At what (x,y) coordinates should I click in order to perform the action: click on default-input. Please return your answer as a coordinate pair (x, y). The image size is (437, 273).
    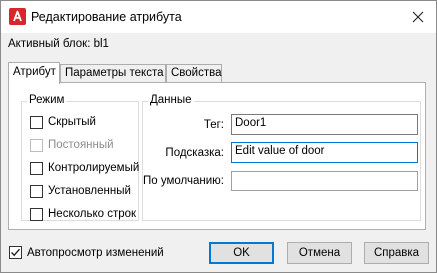
    Looking at the image, I should click on (324, 181).